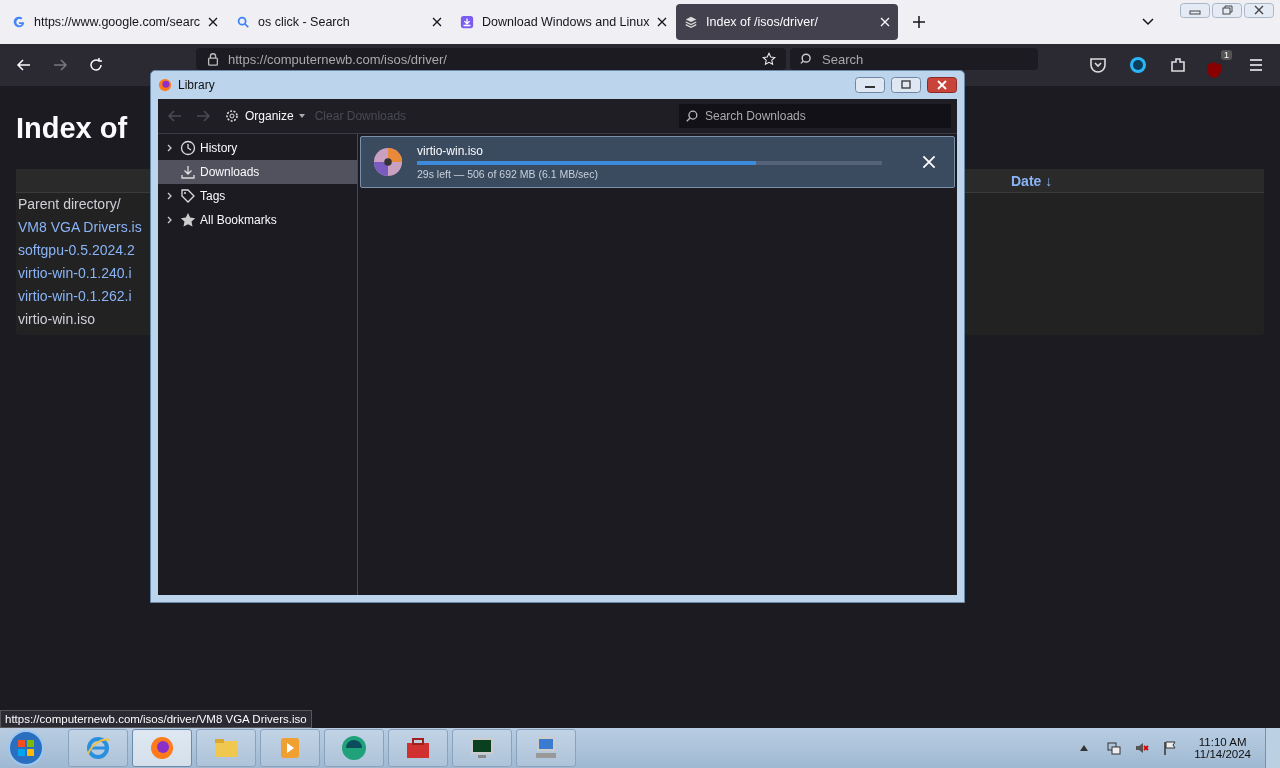  Describe the element at coordinates (1226, 55) in the screenshot. I see `notification-badge: 1` at that location.